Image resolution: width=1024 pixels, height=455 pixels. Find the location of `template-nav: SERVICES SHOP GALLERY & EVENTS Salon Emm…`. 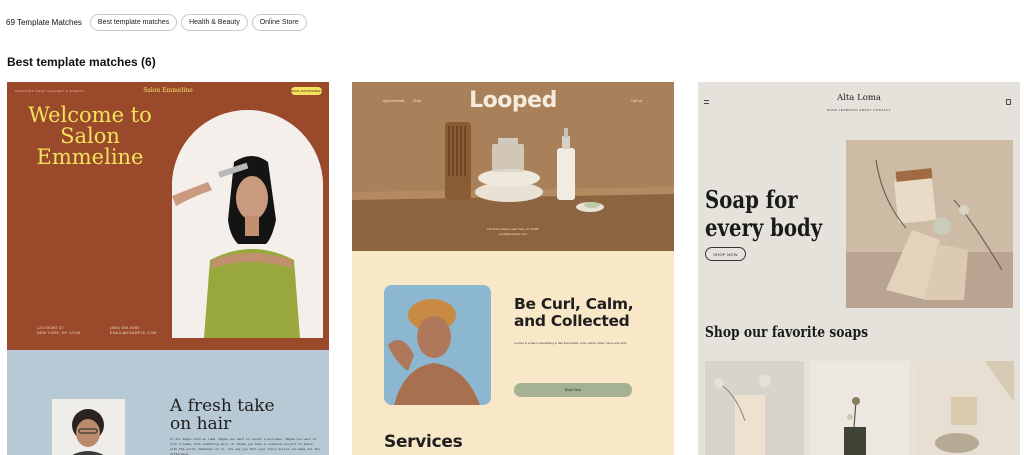

template-nav: SERVICES SHOP GALLERY & EVENTS Salon Emm… is located at coordinates (168, 92).